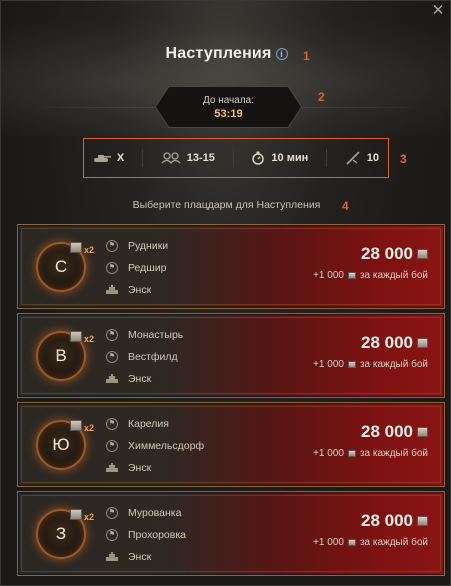 This screenshot has height=586, width=451. I want to click on map-item: ⚑ Редшир, so click(137, 268).